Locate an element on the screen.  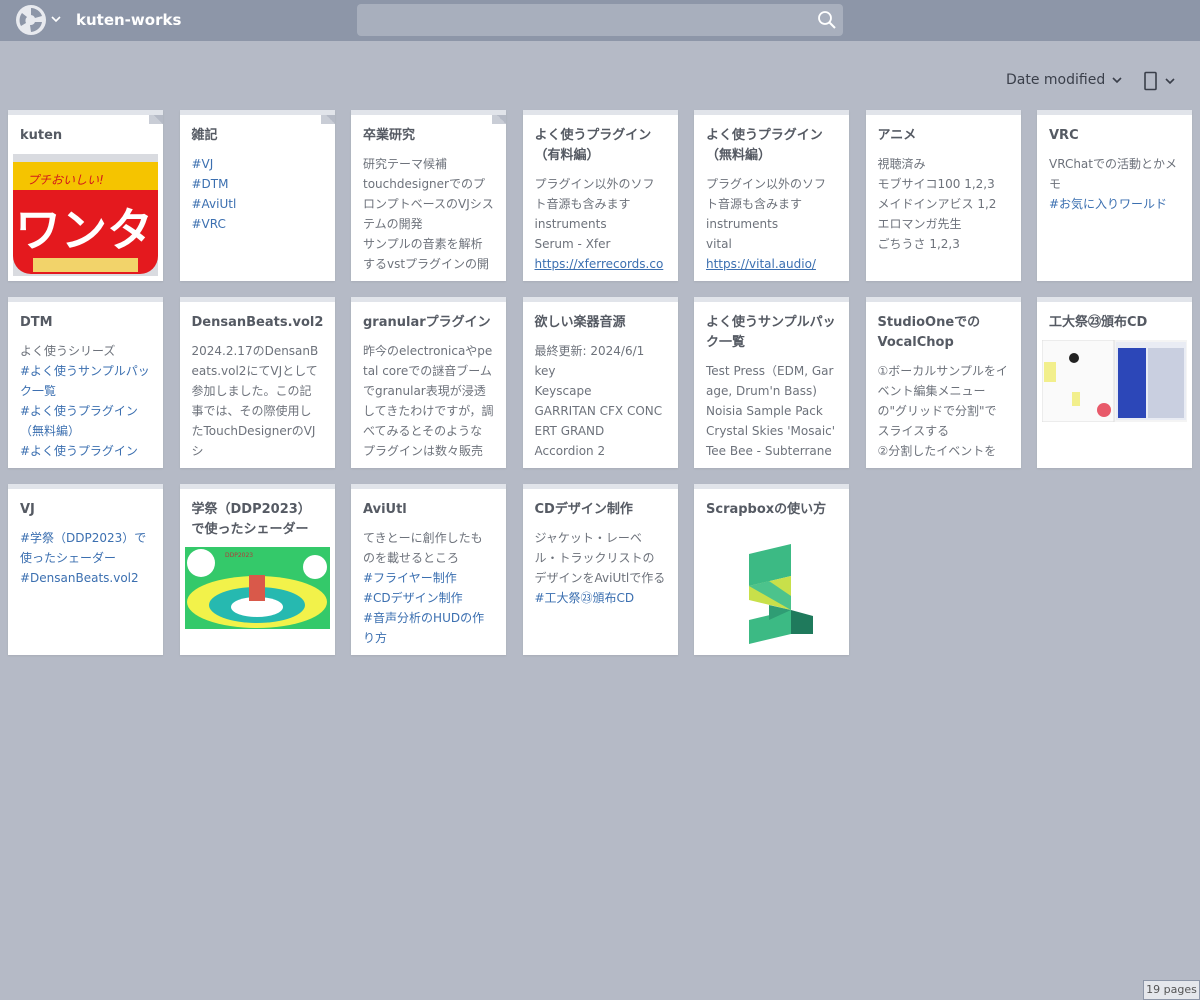
tag-link: #フライヤー制作 is located at coordinates (428, 578).